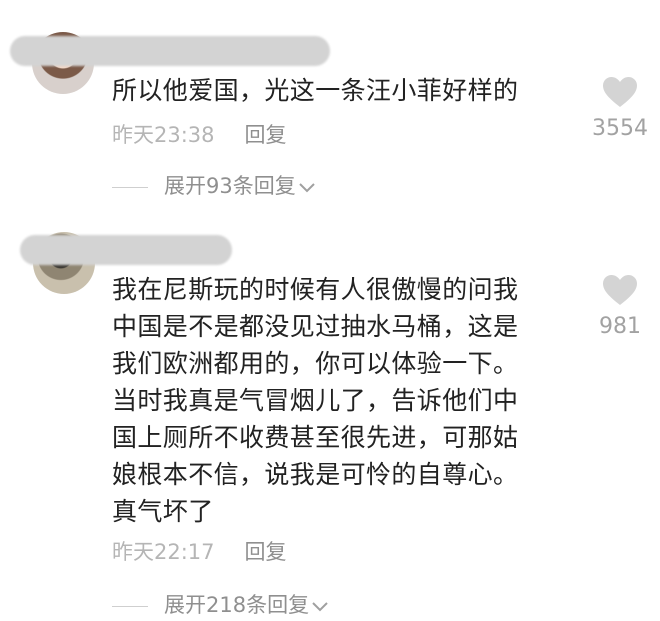  What do you see at coordinates (237, 605) in the screenshot?
I see `expand-replies-label: 展开218条回复` at bounding box center [237, 605].